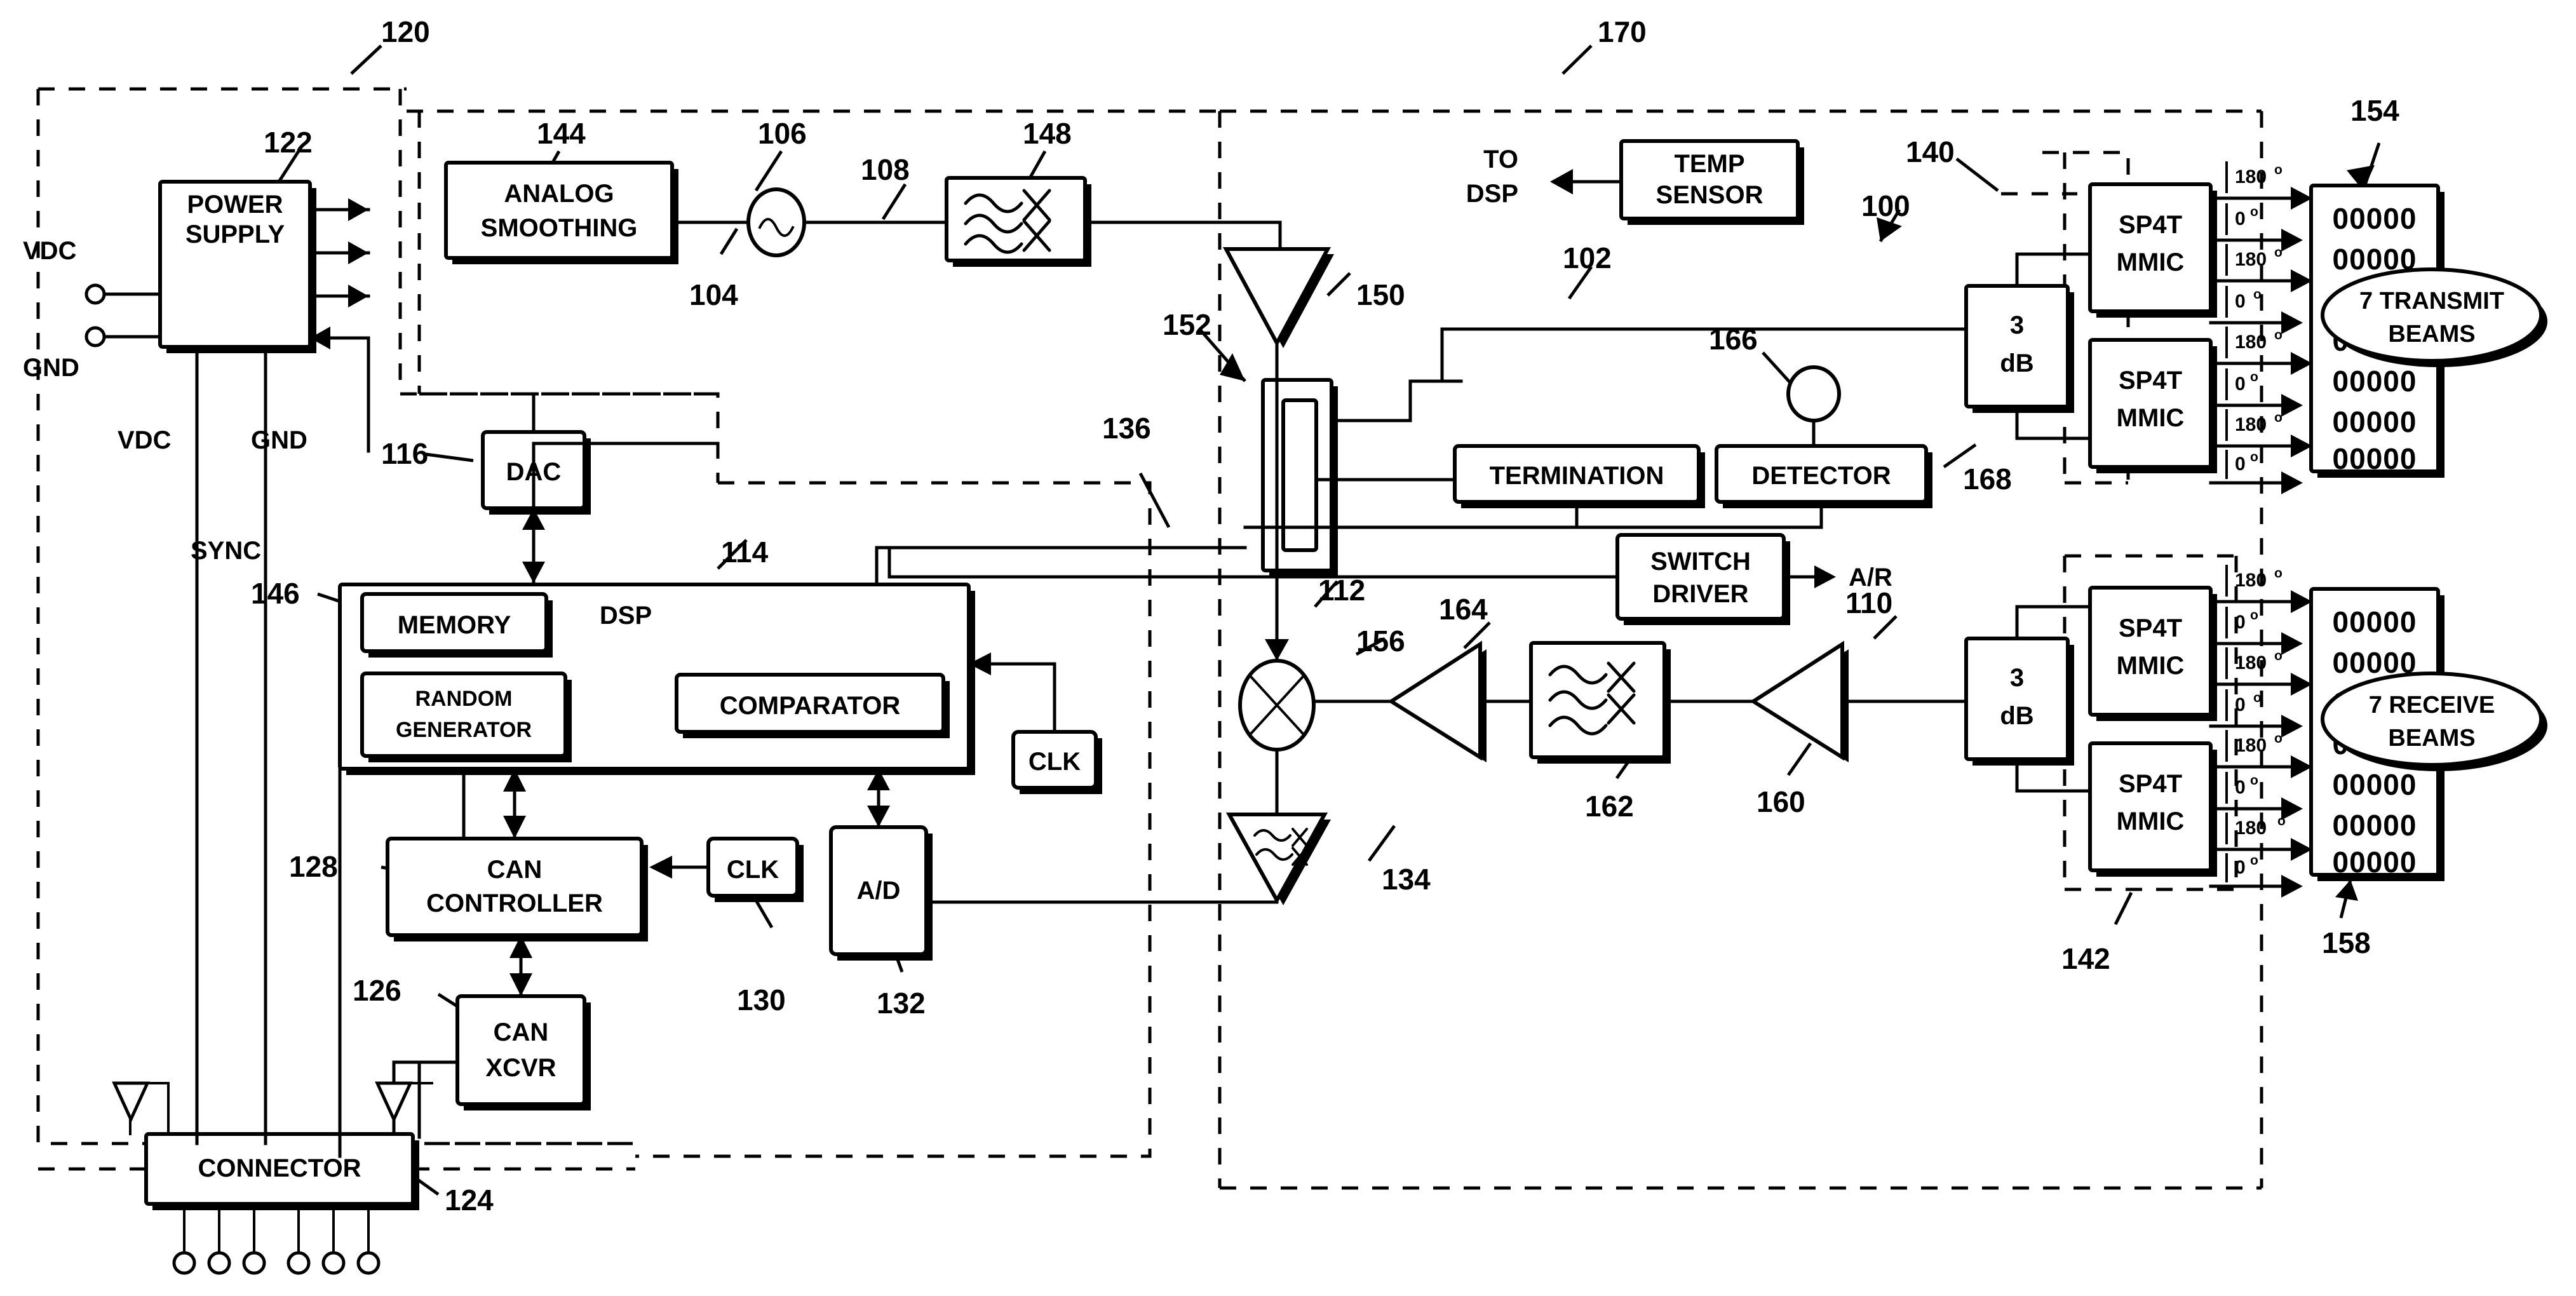 This screenshot has width=2576, height=1296. What do you see at coordinates (2278, 170) in the screenshot?
I see `tx-phase-1-deg: o` at bounding box center [2278, 170].